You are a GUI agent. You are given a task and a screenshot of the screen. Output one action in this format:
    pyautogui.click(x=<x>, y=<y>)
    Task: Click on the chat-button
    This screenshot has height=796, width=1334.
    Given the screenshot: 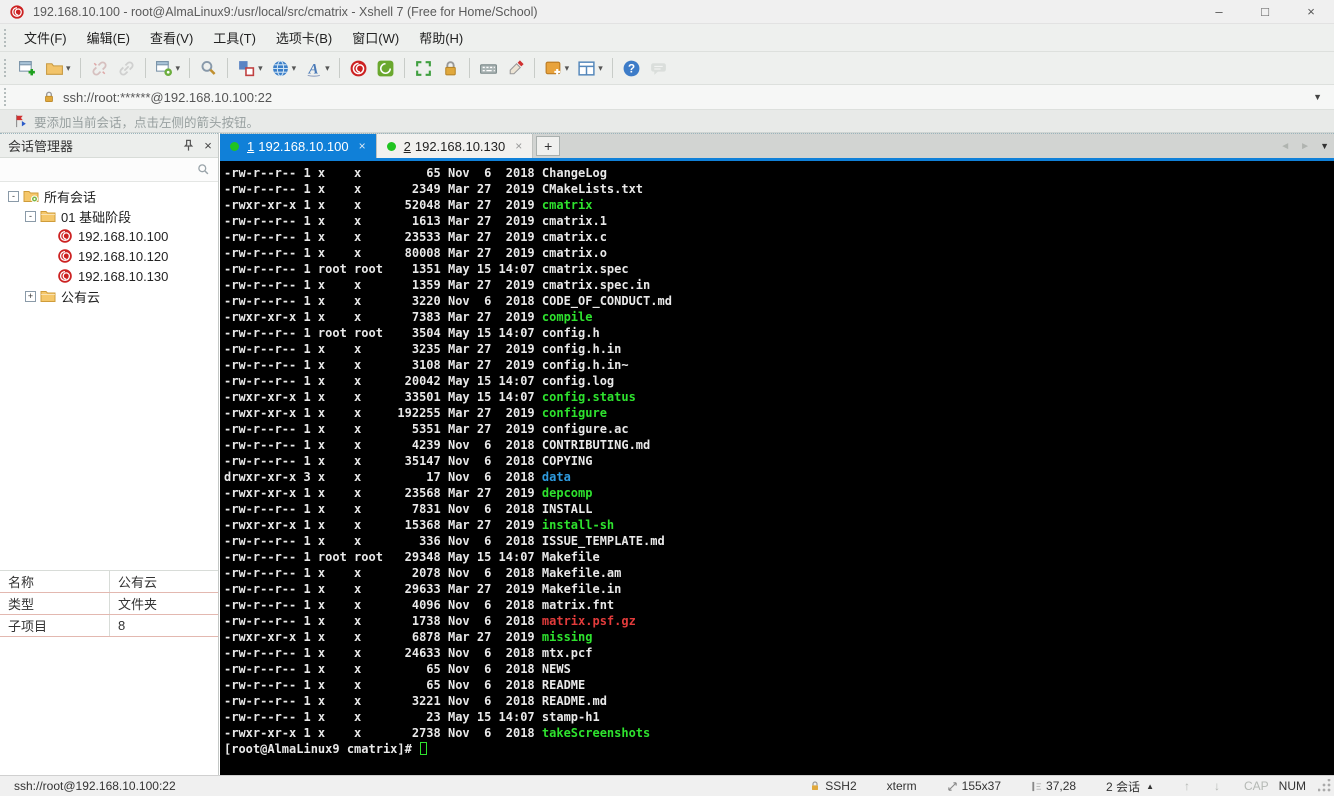 What is the action you would take?
    pyautogui.click(x=658, y=68)
    